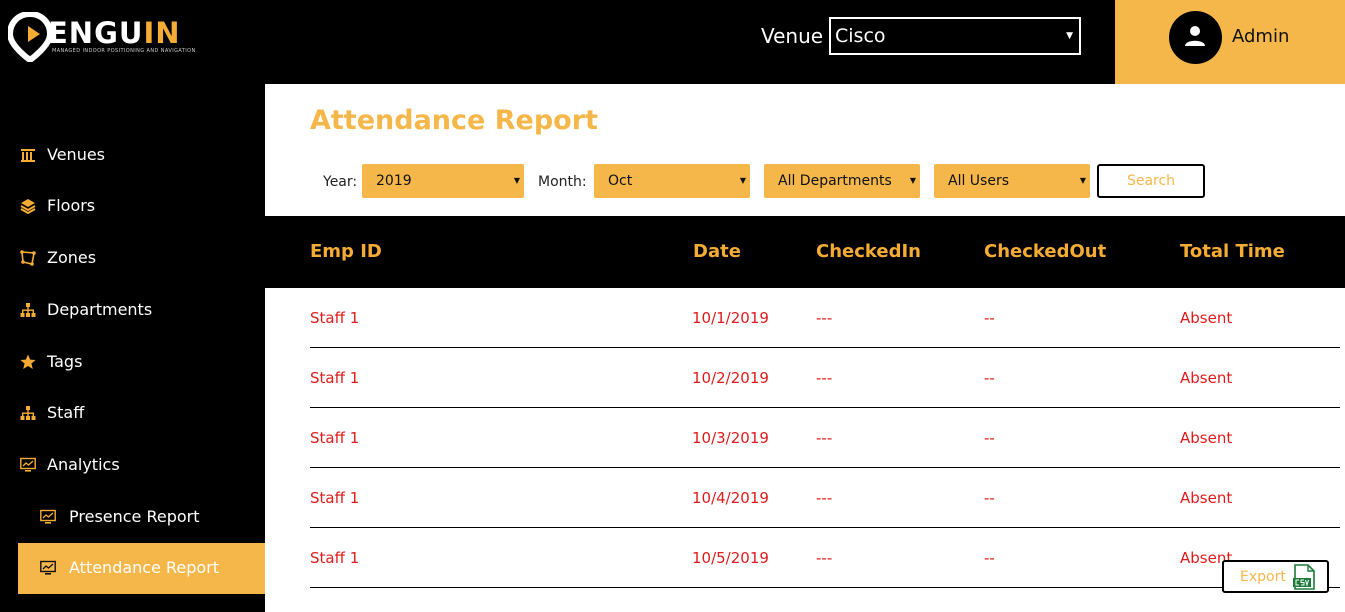 The height and width of the screenshot is (612, 1345). What do you see at coordinates (132, 155) in the screenshot?
I see `sidebar-item-venues: Venues` at bounding box center [132, 155].